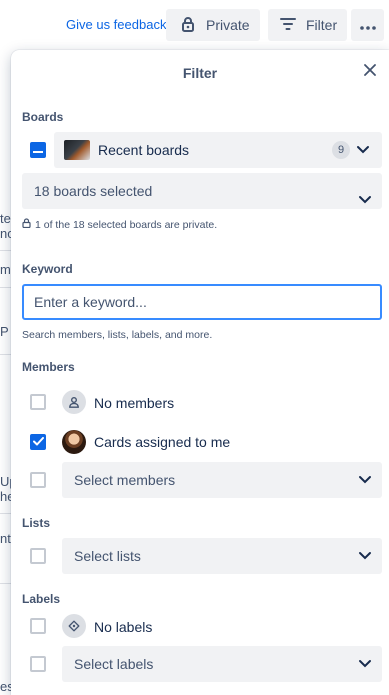  What do you see at coordinates (341, 150) in the screenshot?
I see `recent-boards-count-badge: 9` at bounding box center [341, 150].